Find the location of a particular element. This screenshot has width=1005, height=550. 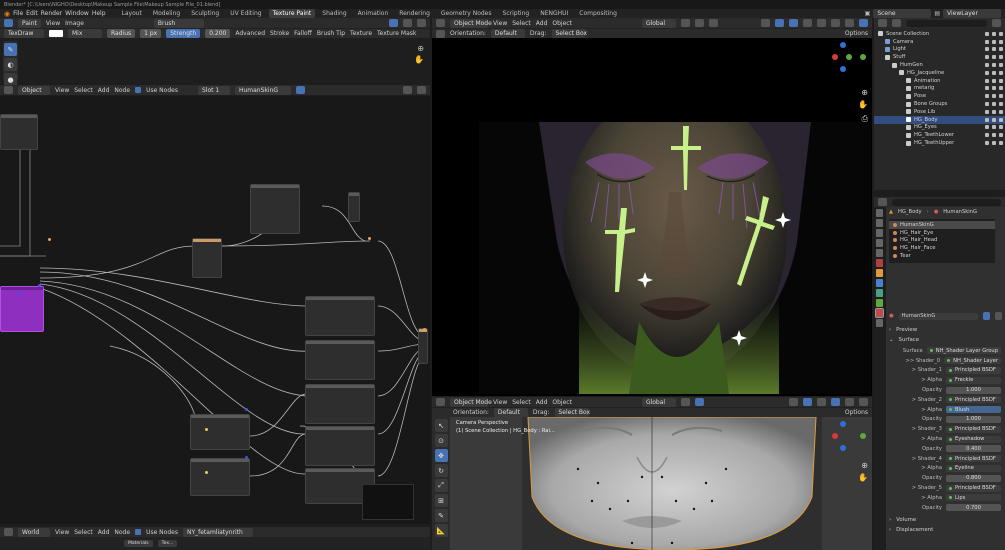

texture-tab-icon is located at coordinates (879, 323).